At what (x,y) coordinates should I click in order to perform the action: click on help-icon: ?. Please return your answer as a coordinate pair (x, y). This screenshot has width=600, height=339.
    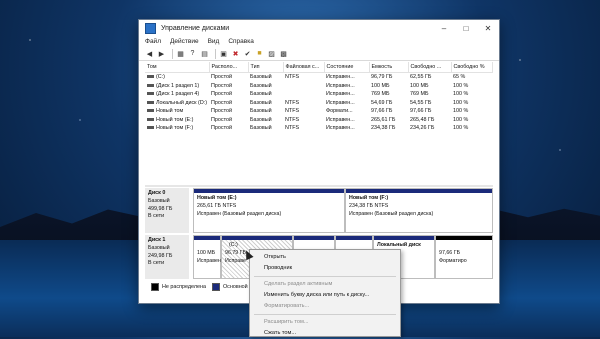
    Looking at the image, I should click on (192, 53).